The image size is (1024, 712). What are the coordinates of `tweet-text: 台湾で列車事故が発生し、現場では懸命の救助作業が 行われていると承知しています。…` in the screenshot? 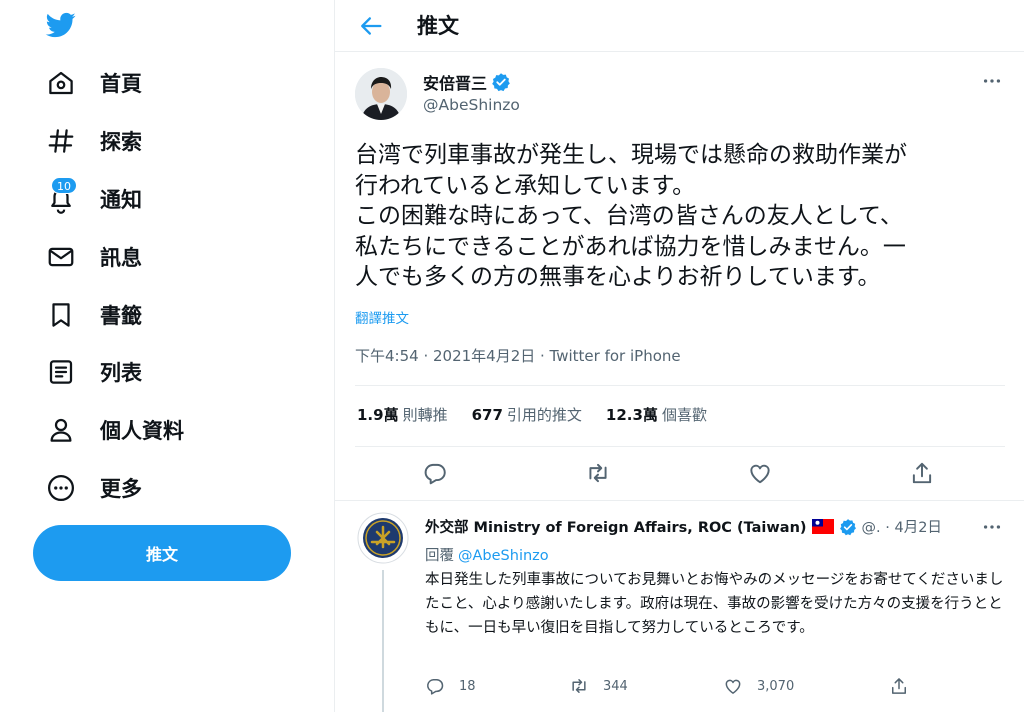 It's located at (631, 216).